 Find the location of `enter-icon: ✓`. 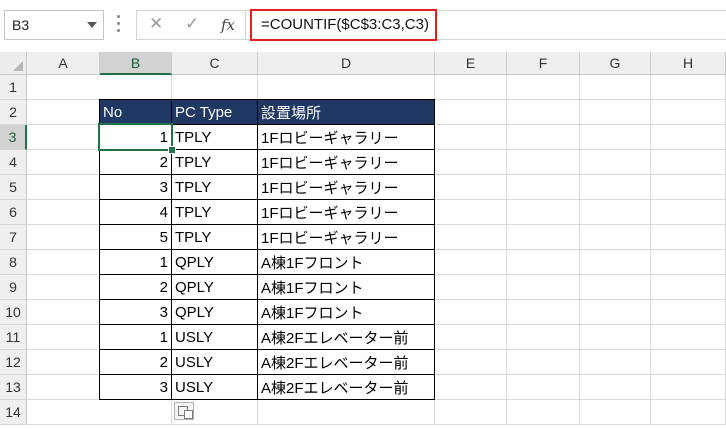

enter-icon: ✓ is located at coordinates (192, 24).